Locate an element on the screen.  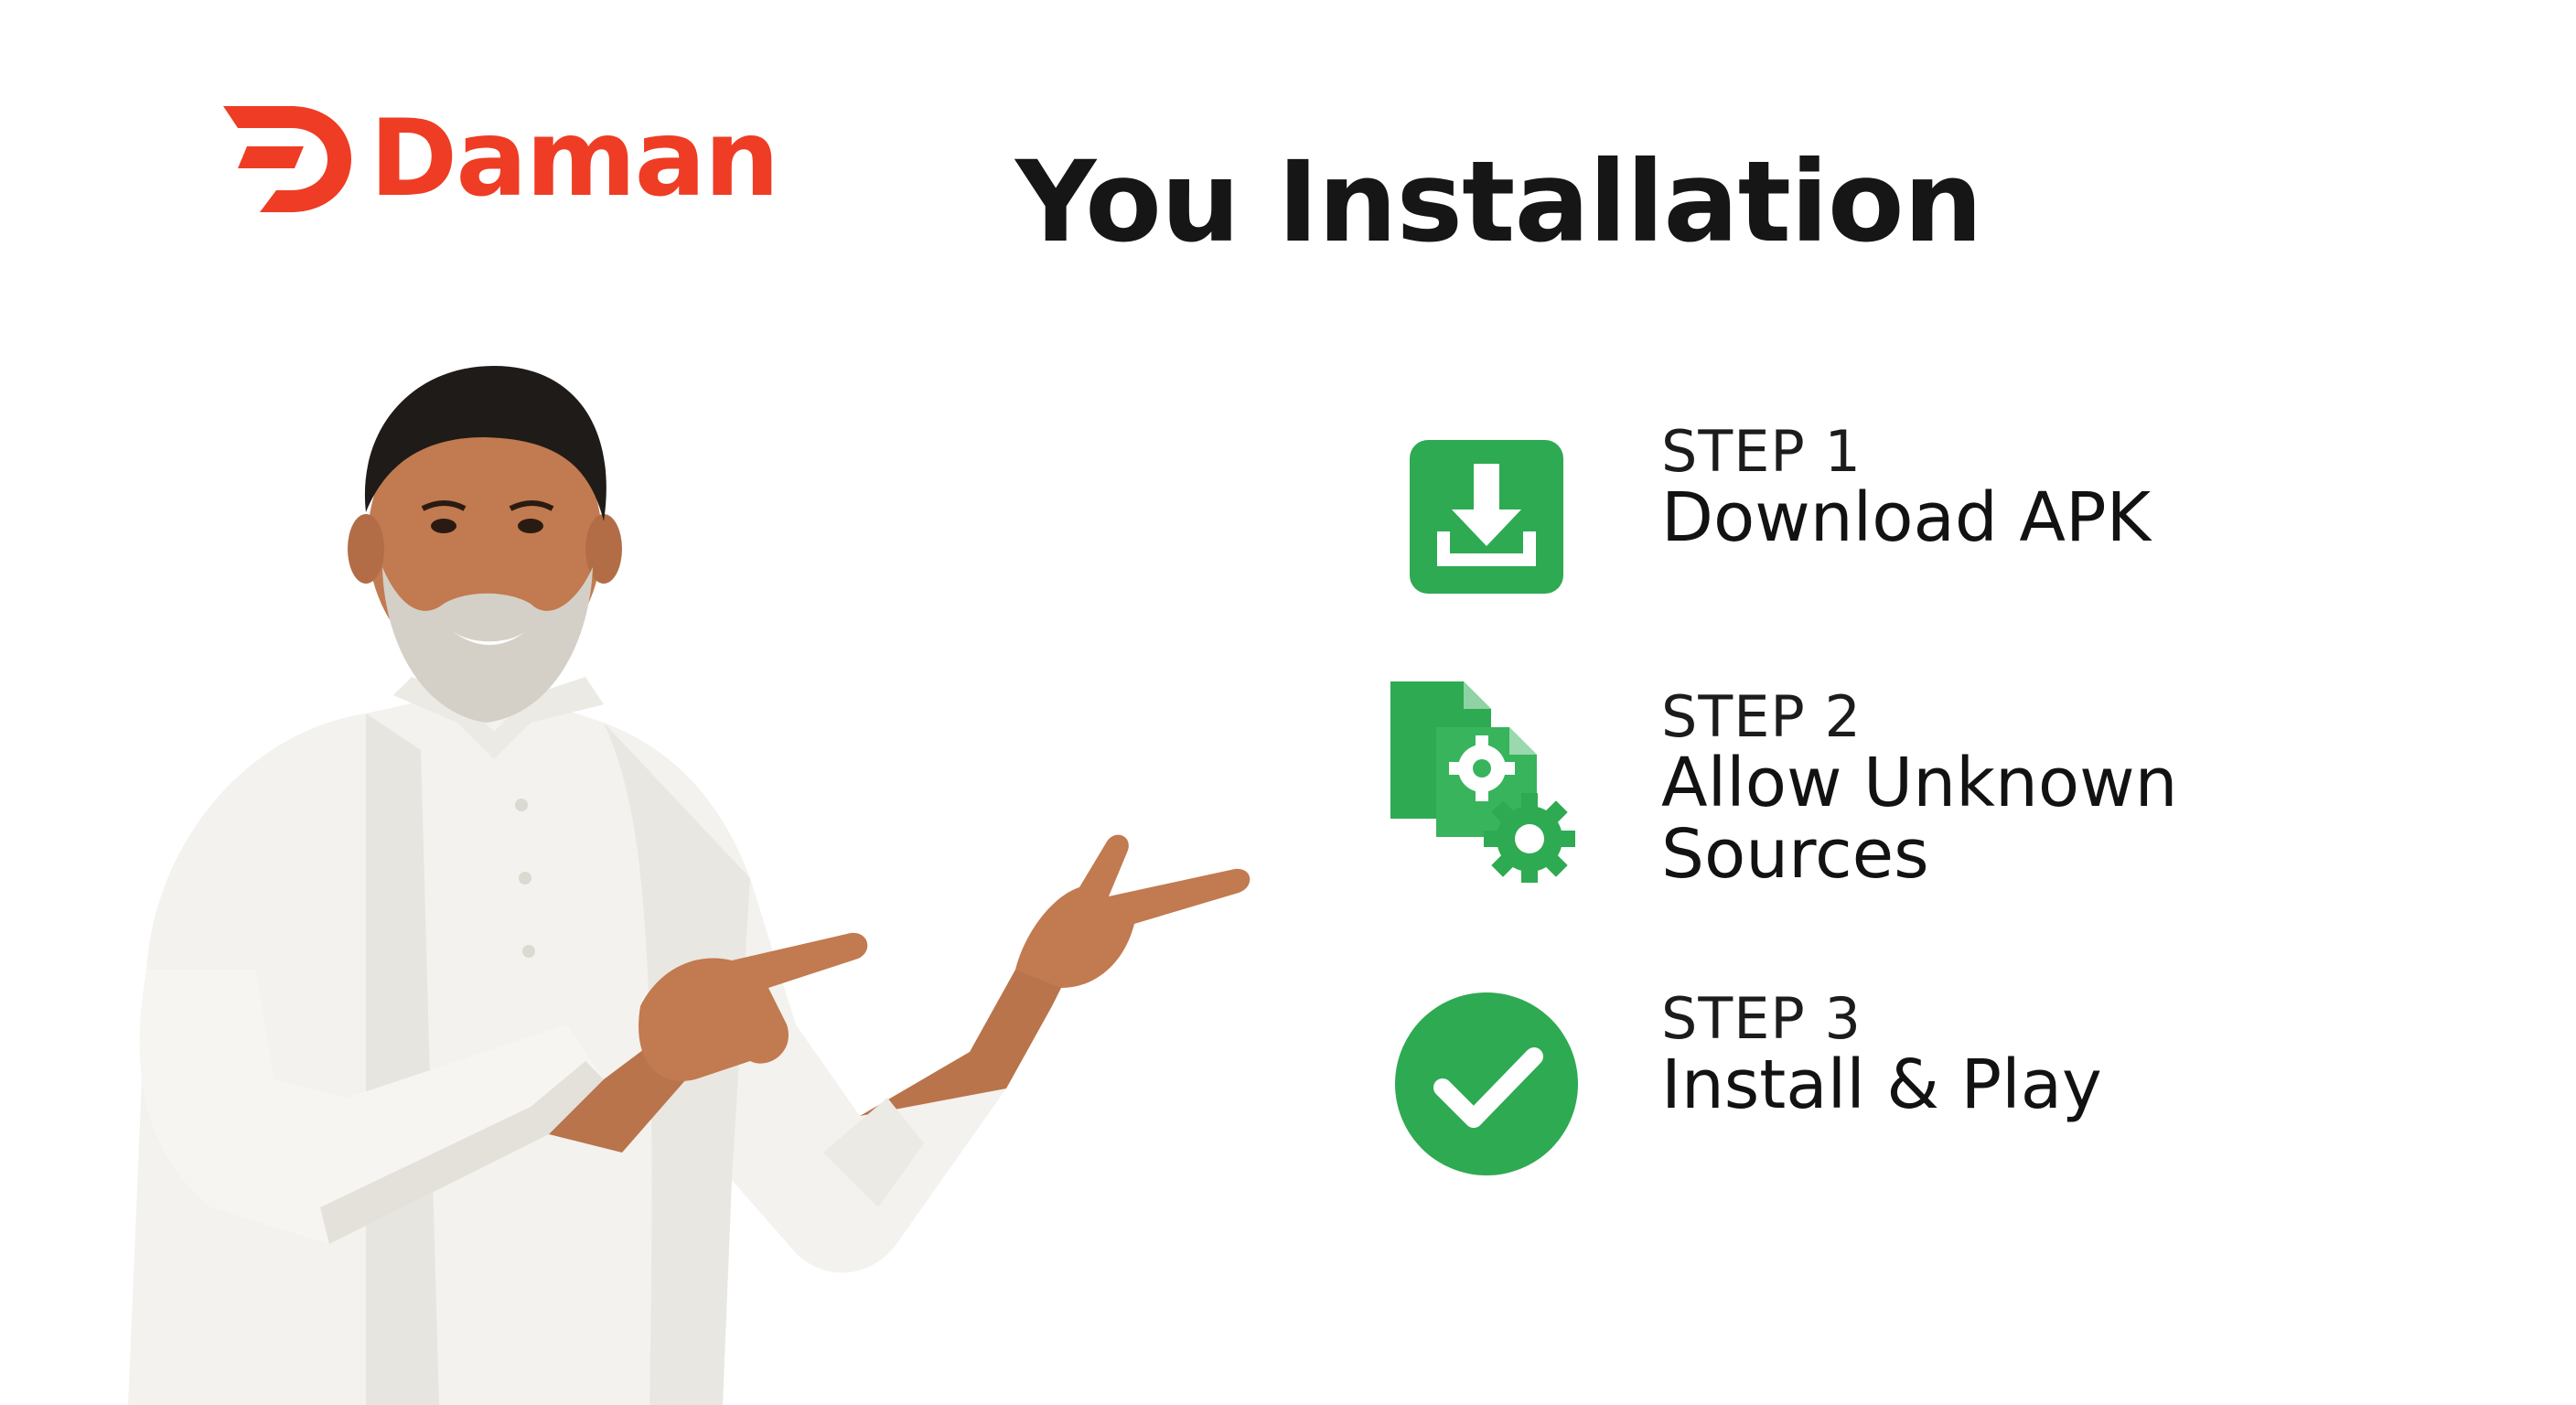
step-number: STEP 2 is located at coordinates (1761, 717).